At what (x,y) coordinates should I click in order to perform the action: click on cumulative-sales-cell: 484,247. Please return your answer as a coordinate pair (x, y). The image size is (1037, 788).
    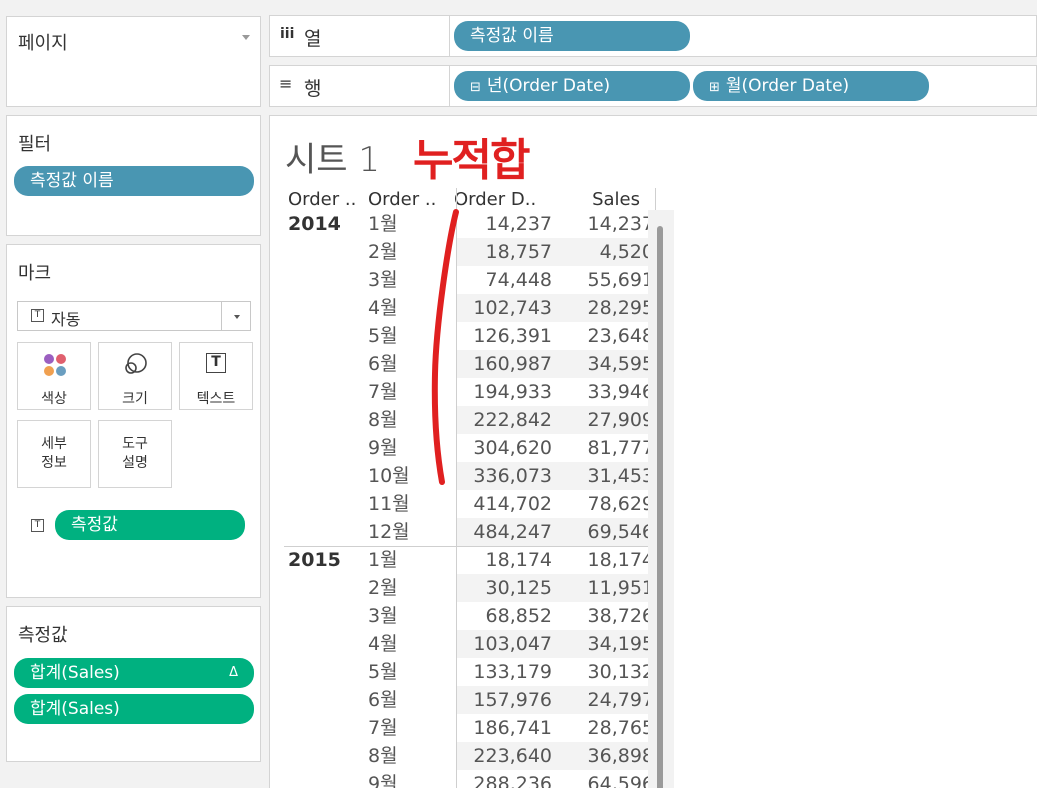
    Looking at the image, I should click on (512, 532).